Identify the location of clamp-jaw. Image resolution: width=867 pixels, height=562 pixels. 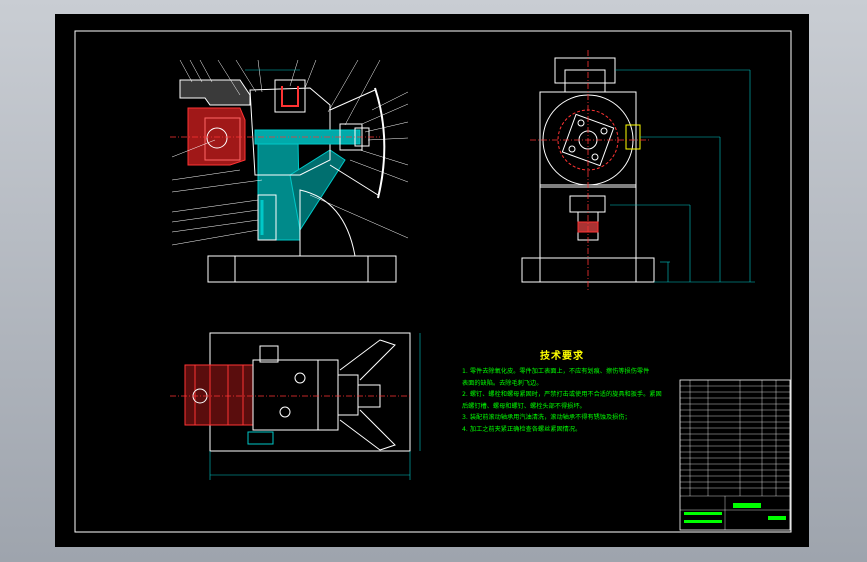
(215, 92).